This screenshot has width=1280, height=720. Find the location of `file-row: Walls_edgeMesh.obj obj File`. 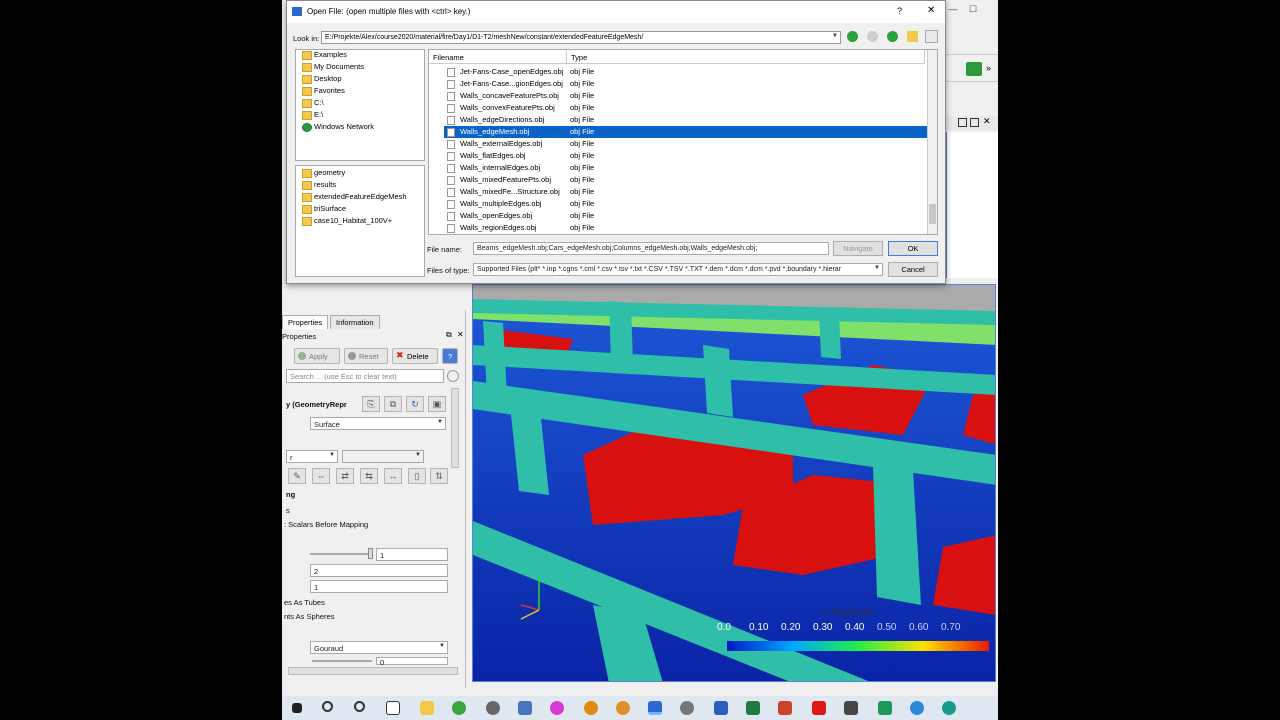

file-row: Walls_edgeMesh.obj obj File is located at coordinates (686, 132).